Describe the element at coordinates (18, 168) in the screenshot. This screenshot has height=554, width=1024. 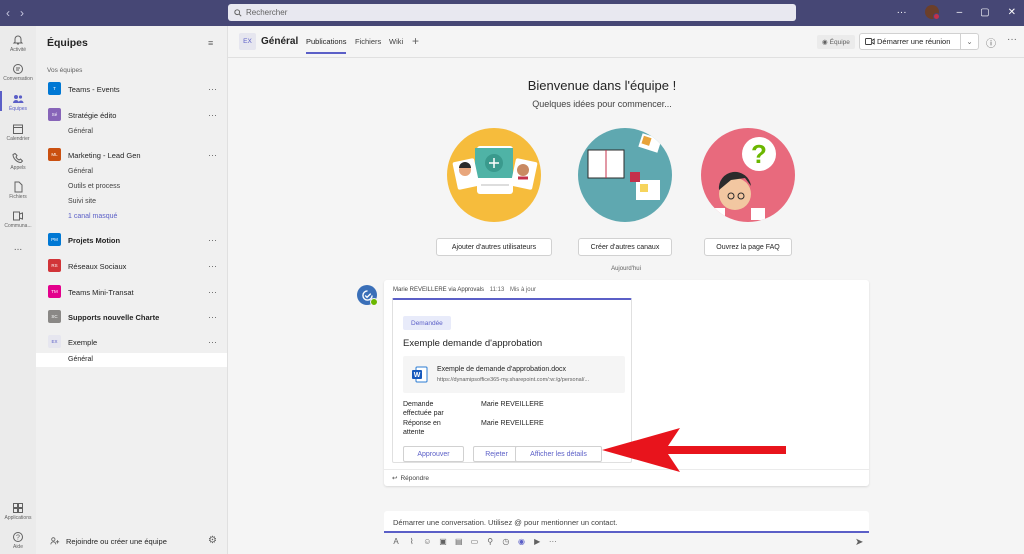
I see `rail-label: Appels` at that location.